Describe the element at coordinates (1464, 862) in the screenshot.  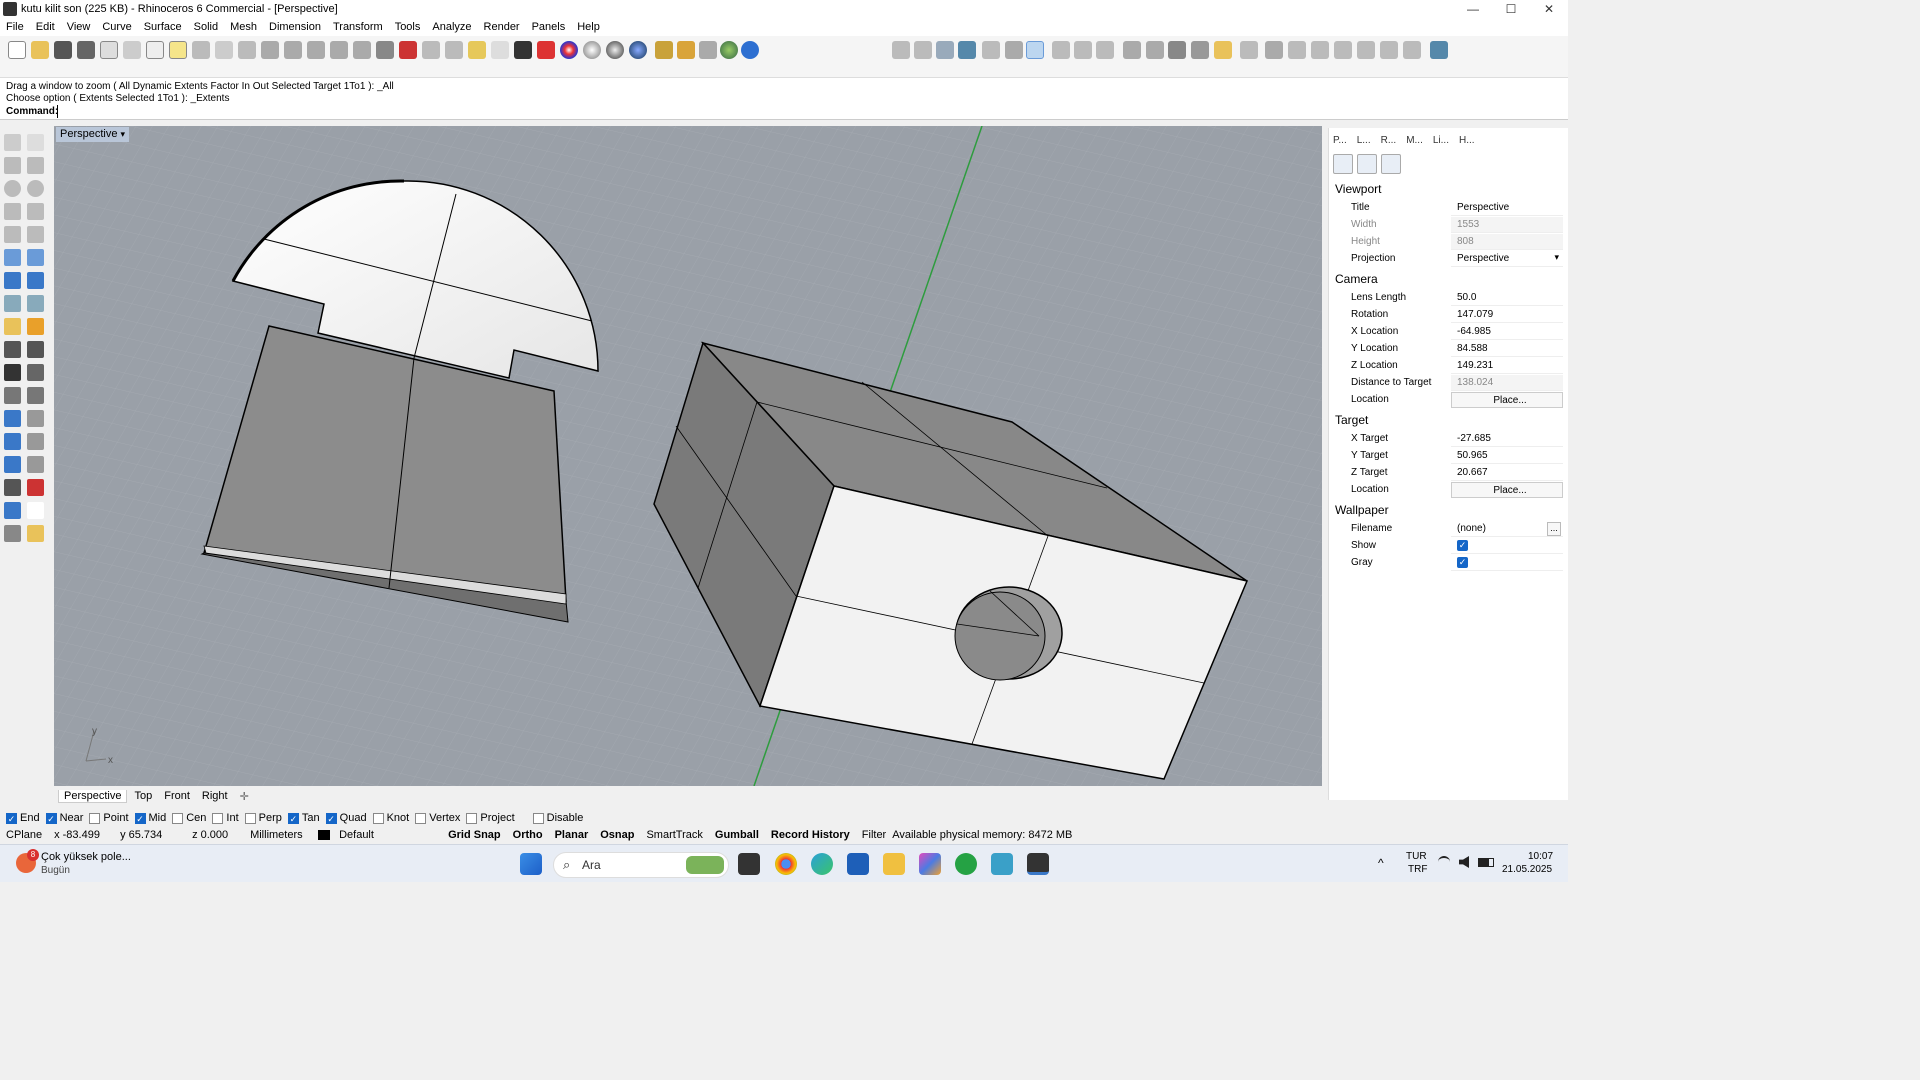
I see `volume-icon` at that location.